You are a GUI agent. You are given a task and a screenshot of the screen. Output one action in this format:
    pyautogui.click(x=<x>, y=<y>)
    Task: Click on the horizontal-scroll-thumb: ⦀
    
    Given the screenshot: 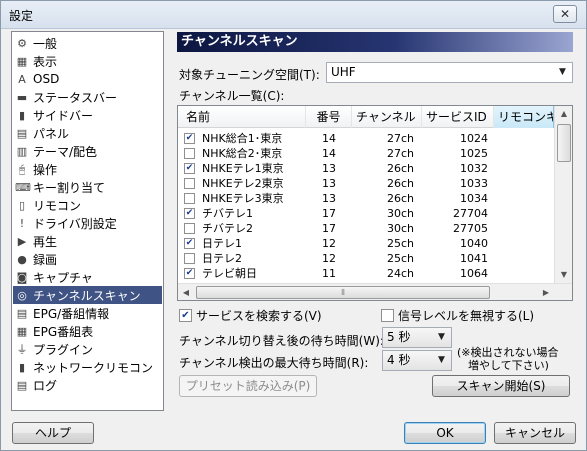 What is the action you would take?
    pyautogui.click(x=343, y=292)
    